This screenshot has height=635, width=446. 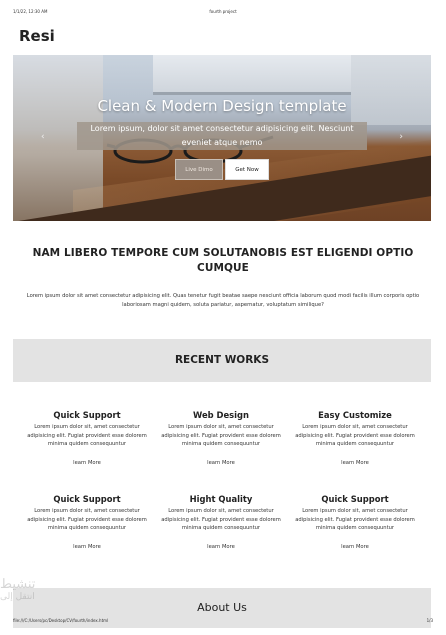 I want to click on activation-watermark: تنشيط انتقل إلى, so click(x=18, y=598).